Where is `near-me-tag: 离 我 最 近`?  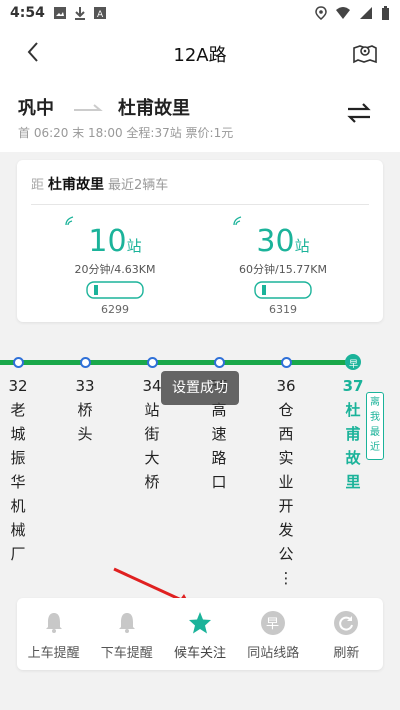 near-me-tag: 离 我 最 近 is located at coordinates (375, 426).